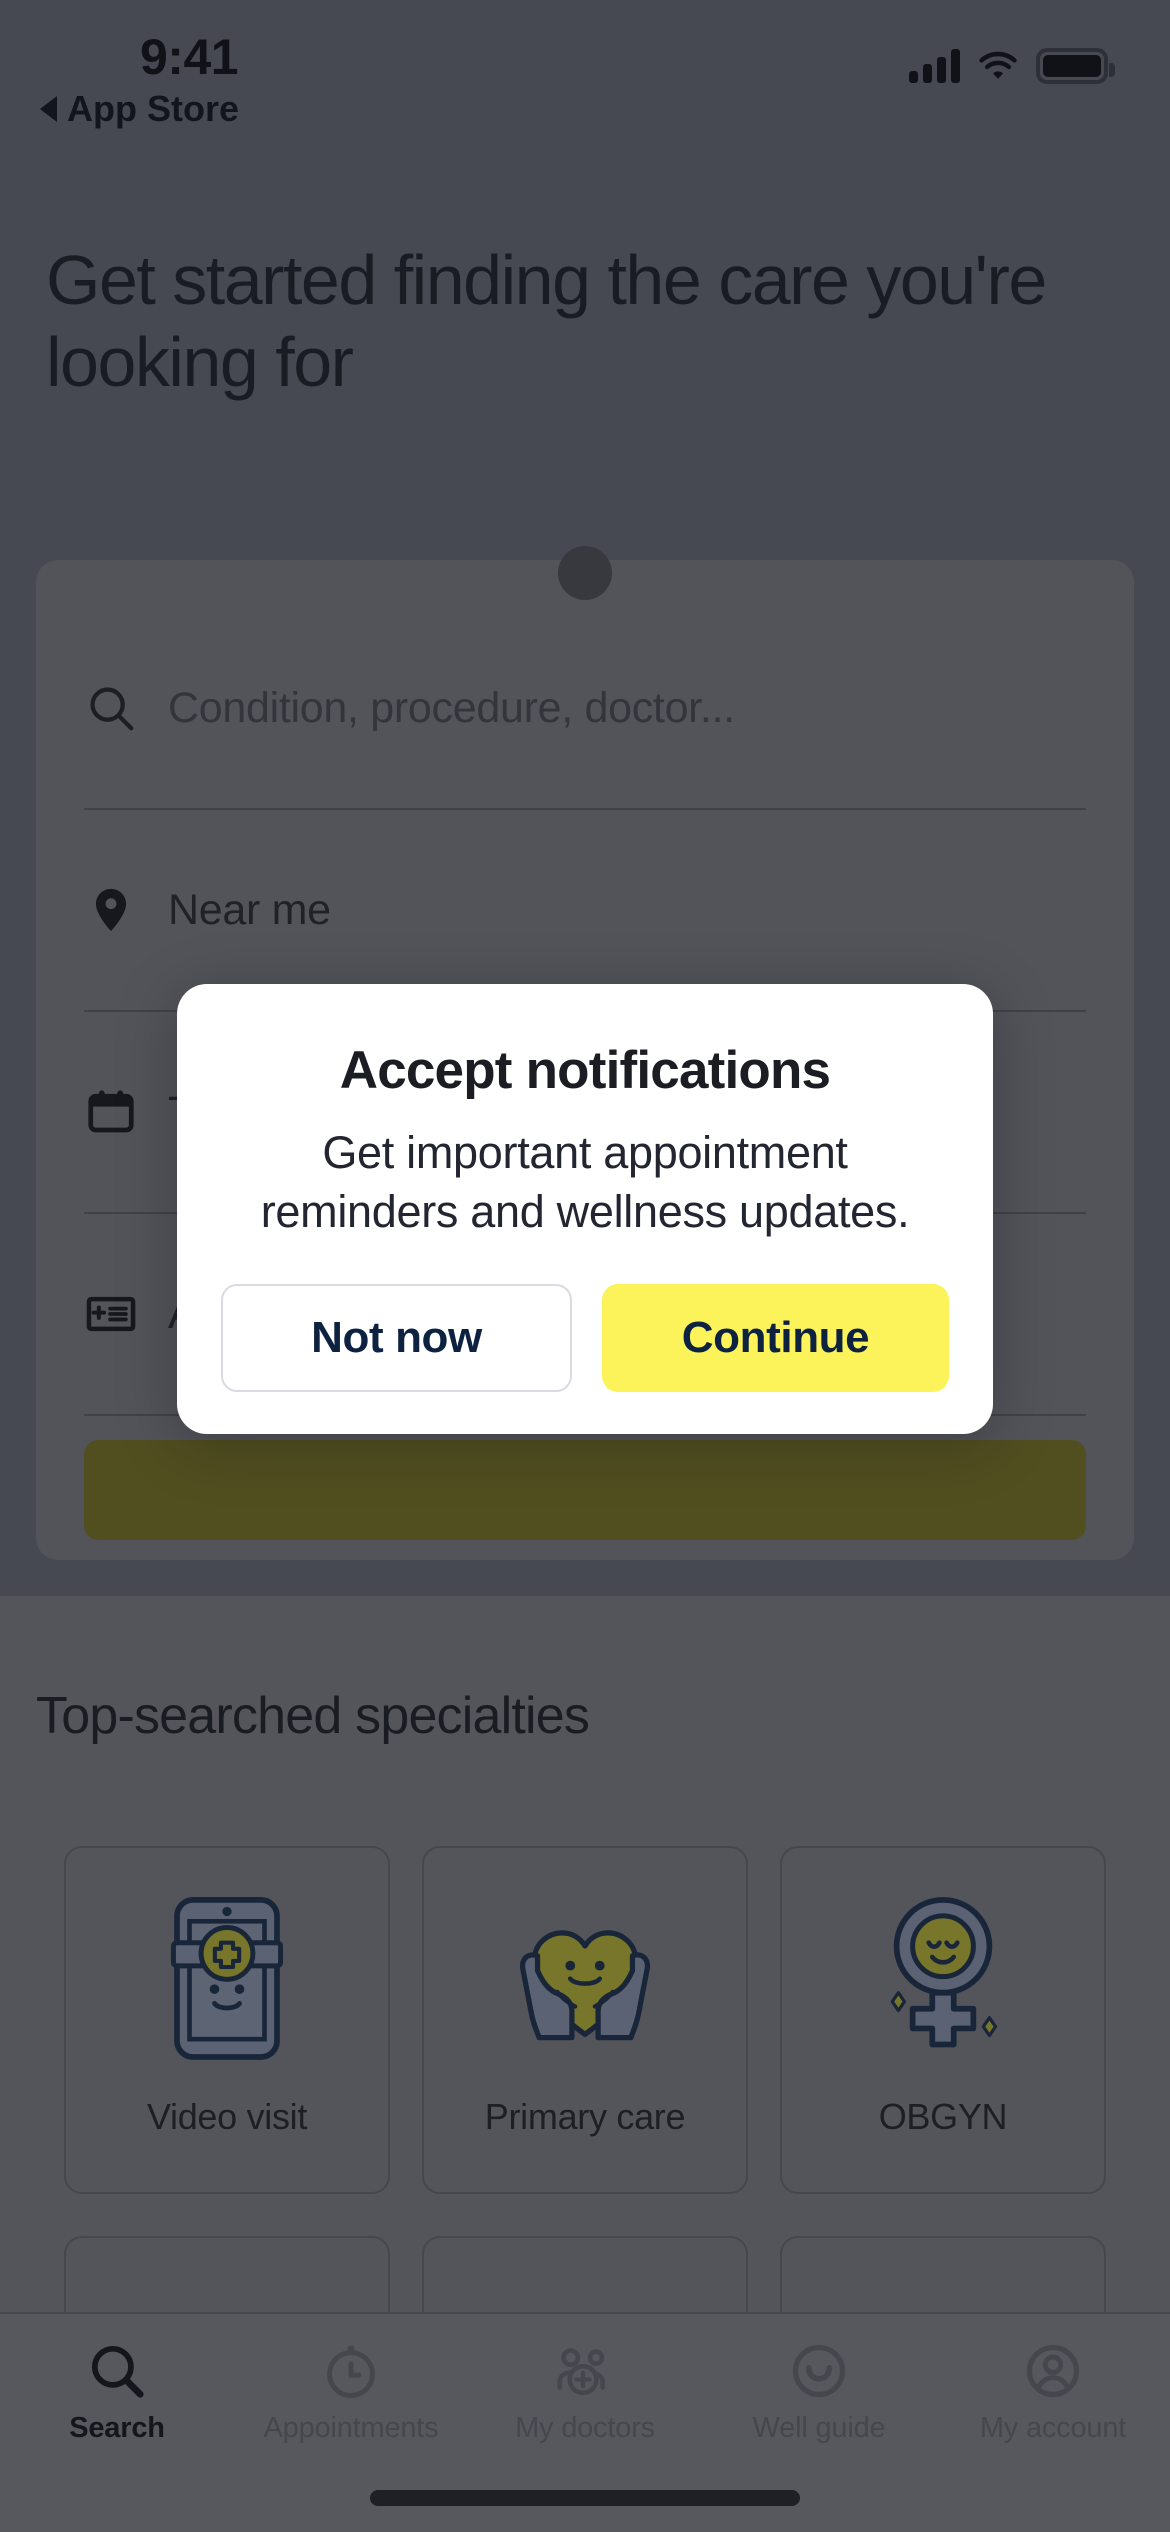 This screenshot has height=2532, width=1170. Describe the element at coordinates (934, 66) in the screenshot. I see `cellular-signal-icon` at that location.